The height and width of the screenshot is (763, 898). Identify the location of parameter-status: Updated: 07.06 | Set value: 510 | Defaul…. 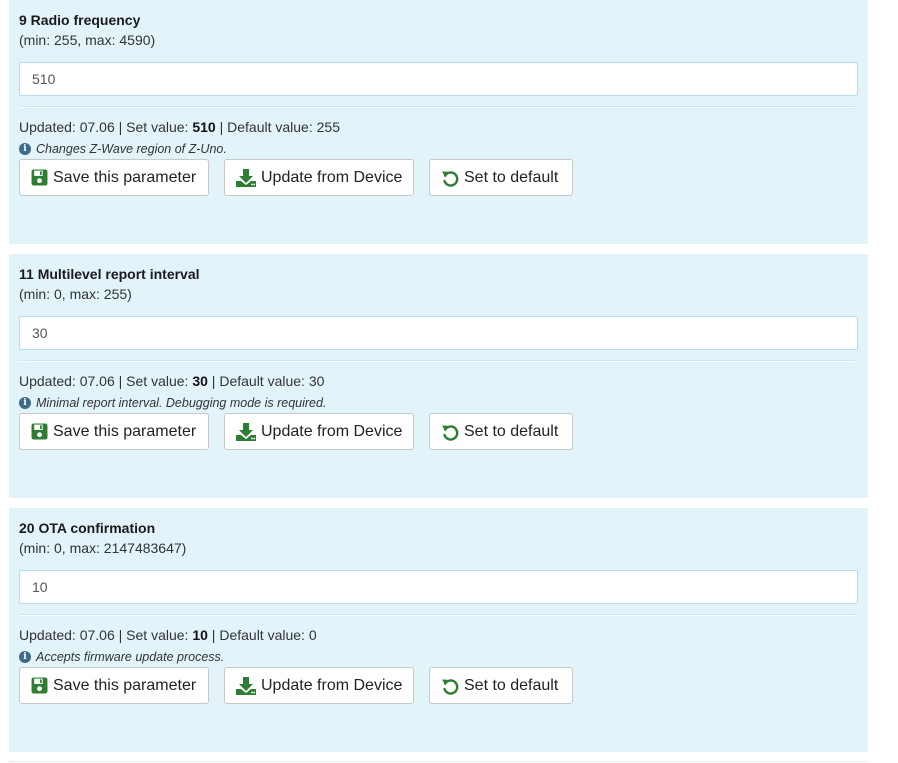
(438, 127).